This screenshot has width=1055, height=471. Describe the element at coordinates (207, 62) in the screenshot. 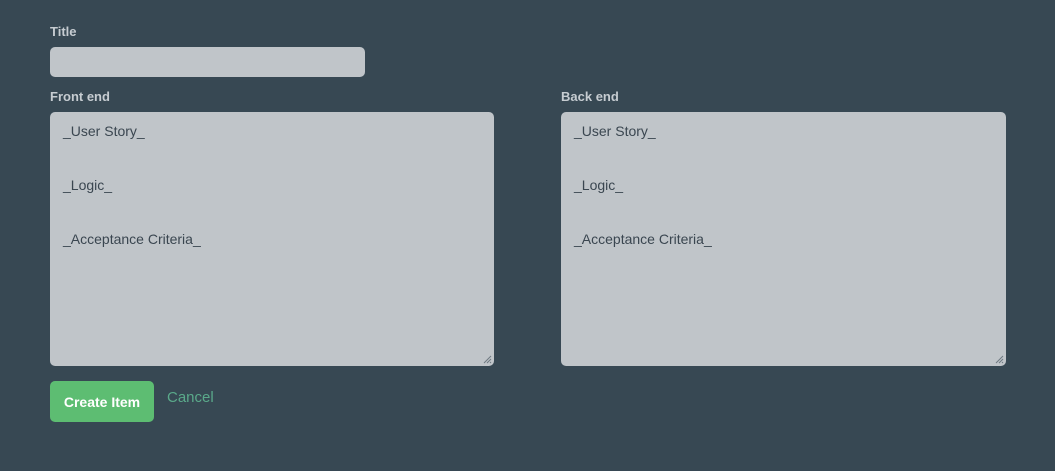

I see `title-input` at that location.